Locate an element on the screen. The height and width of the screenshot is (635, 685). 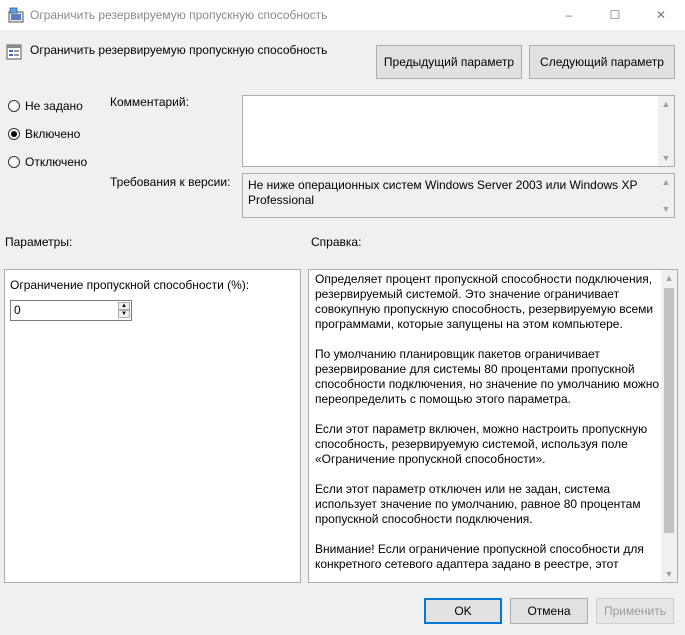
version-requirements-label: Требования к версии: is located at coordinates (170, 182).